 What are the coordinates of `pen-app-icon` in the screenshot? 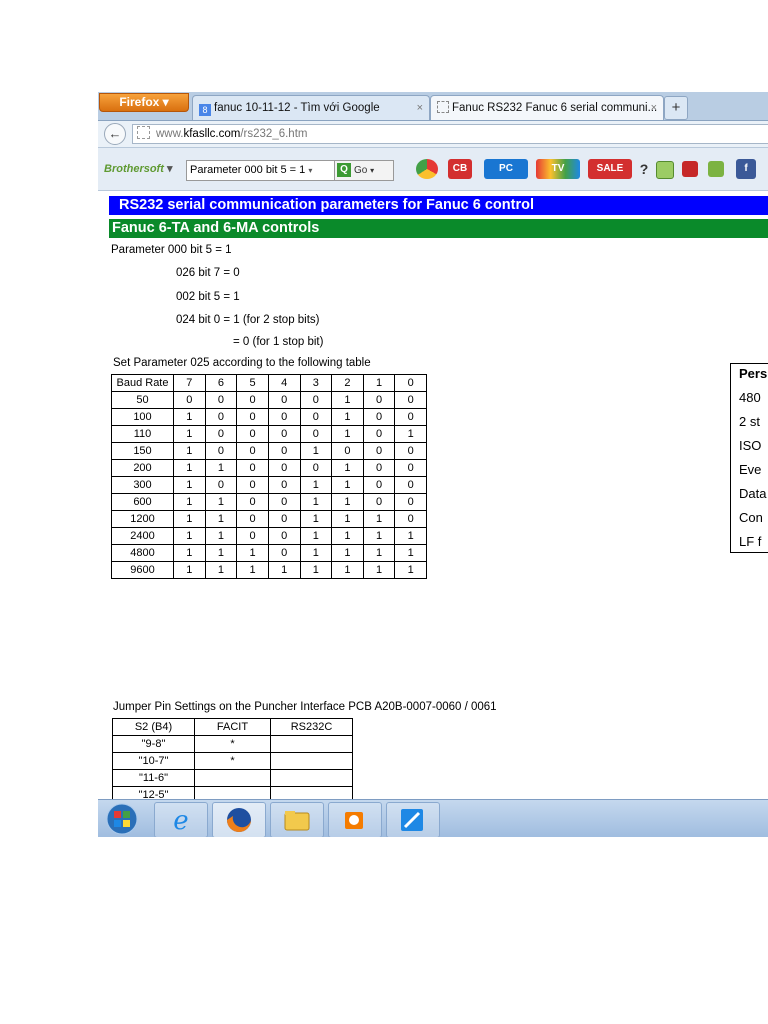 It's located at (412, 820).